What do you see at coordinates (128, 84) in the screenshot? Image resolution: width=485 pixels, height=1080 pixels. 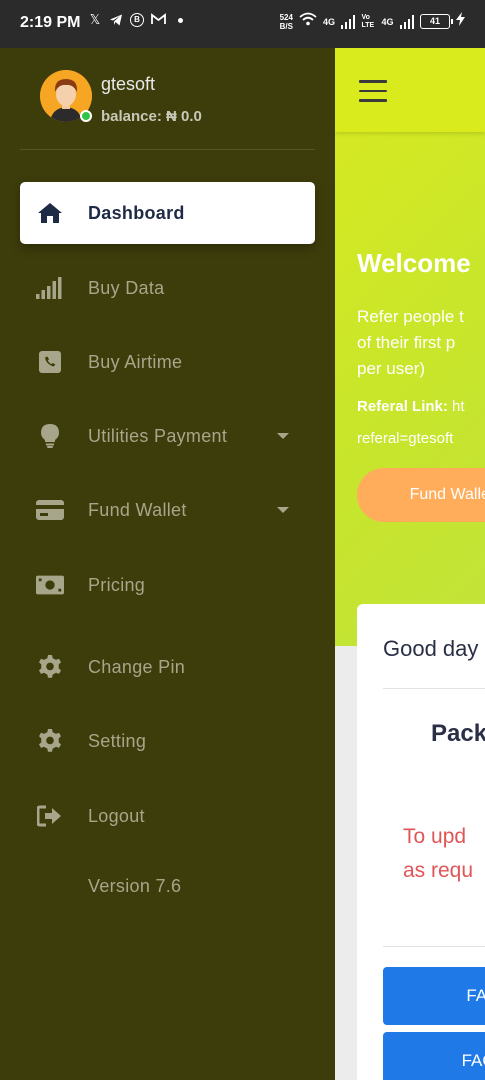 I see `username: gtesoft` at bounding box center [128, 84].